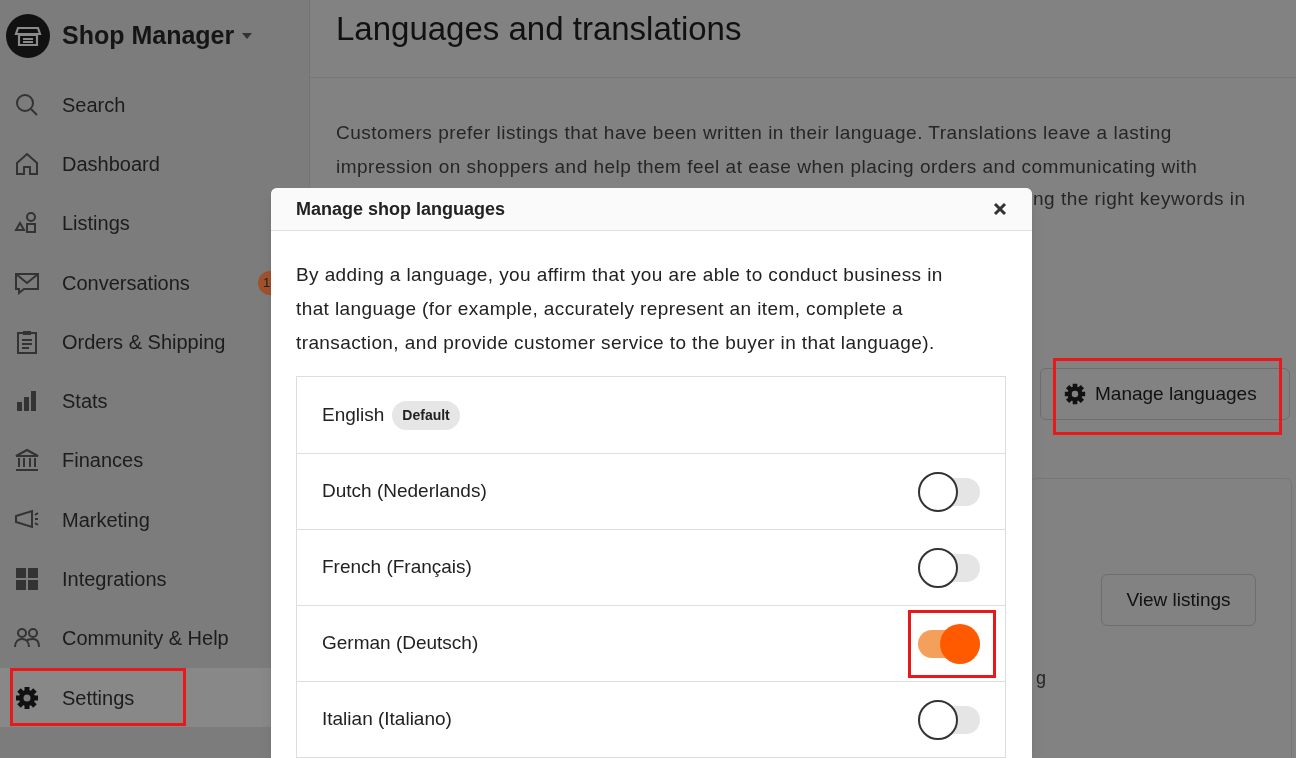 The height and width of the screenshot is (758, 1296). Describe the element at coordinates (1000, 209) in the screenshot. I see `close-icon` at that location.